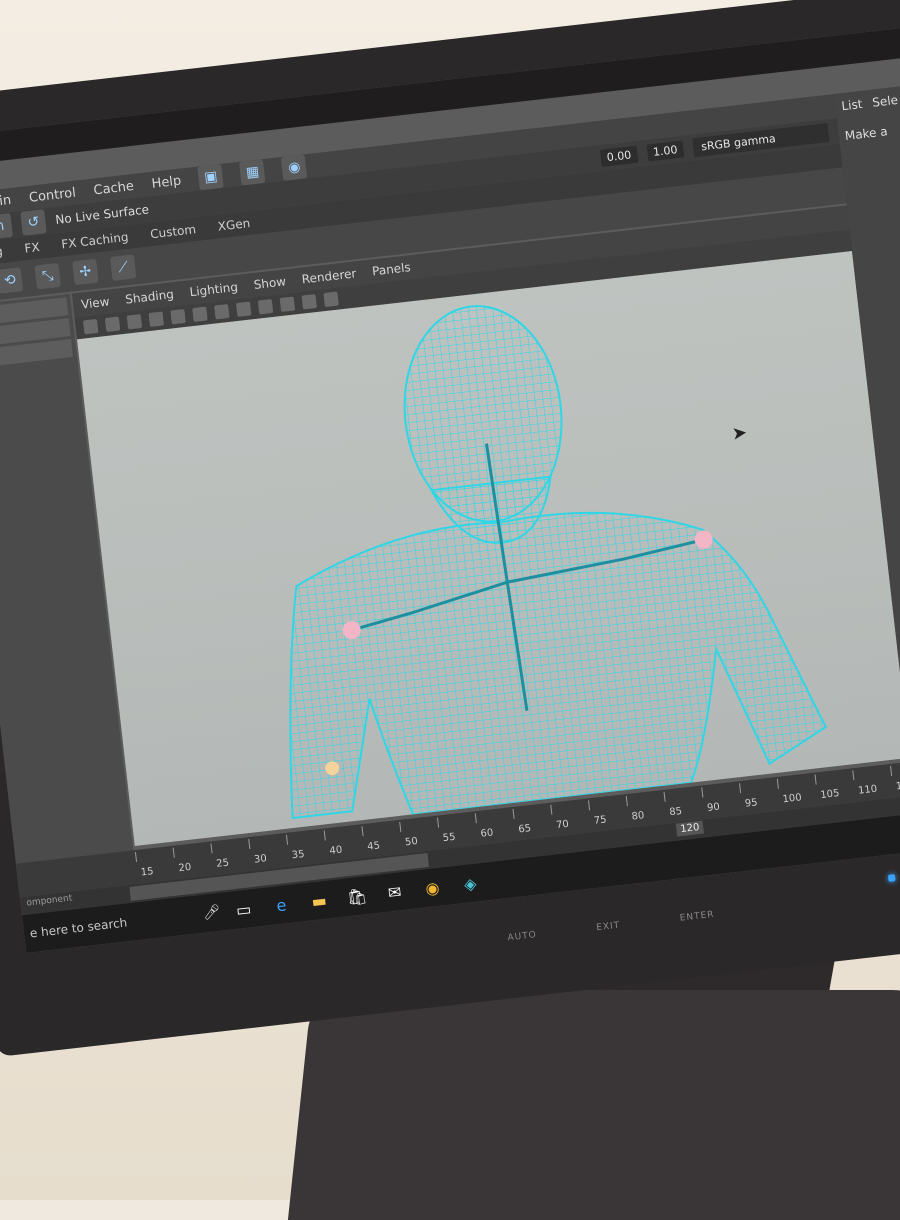 This screenshot has width=900, height=1220. I want to click on panel-menu-renderer: Renderer, so click(329, 276).